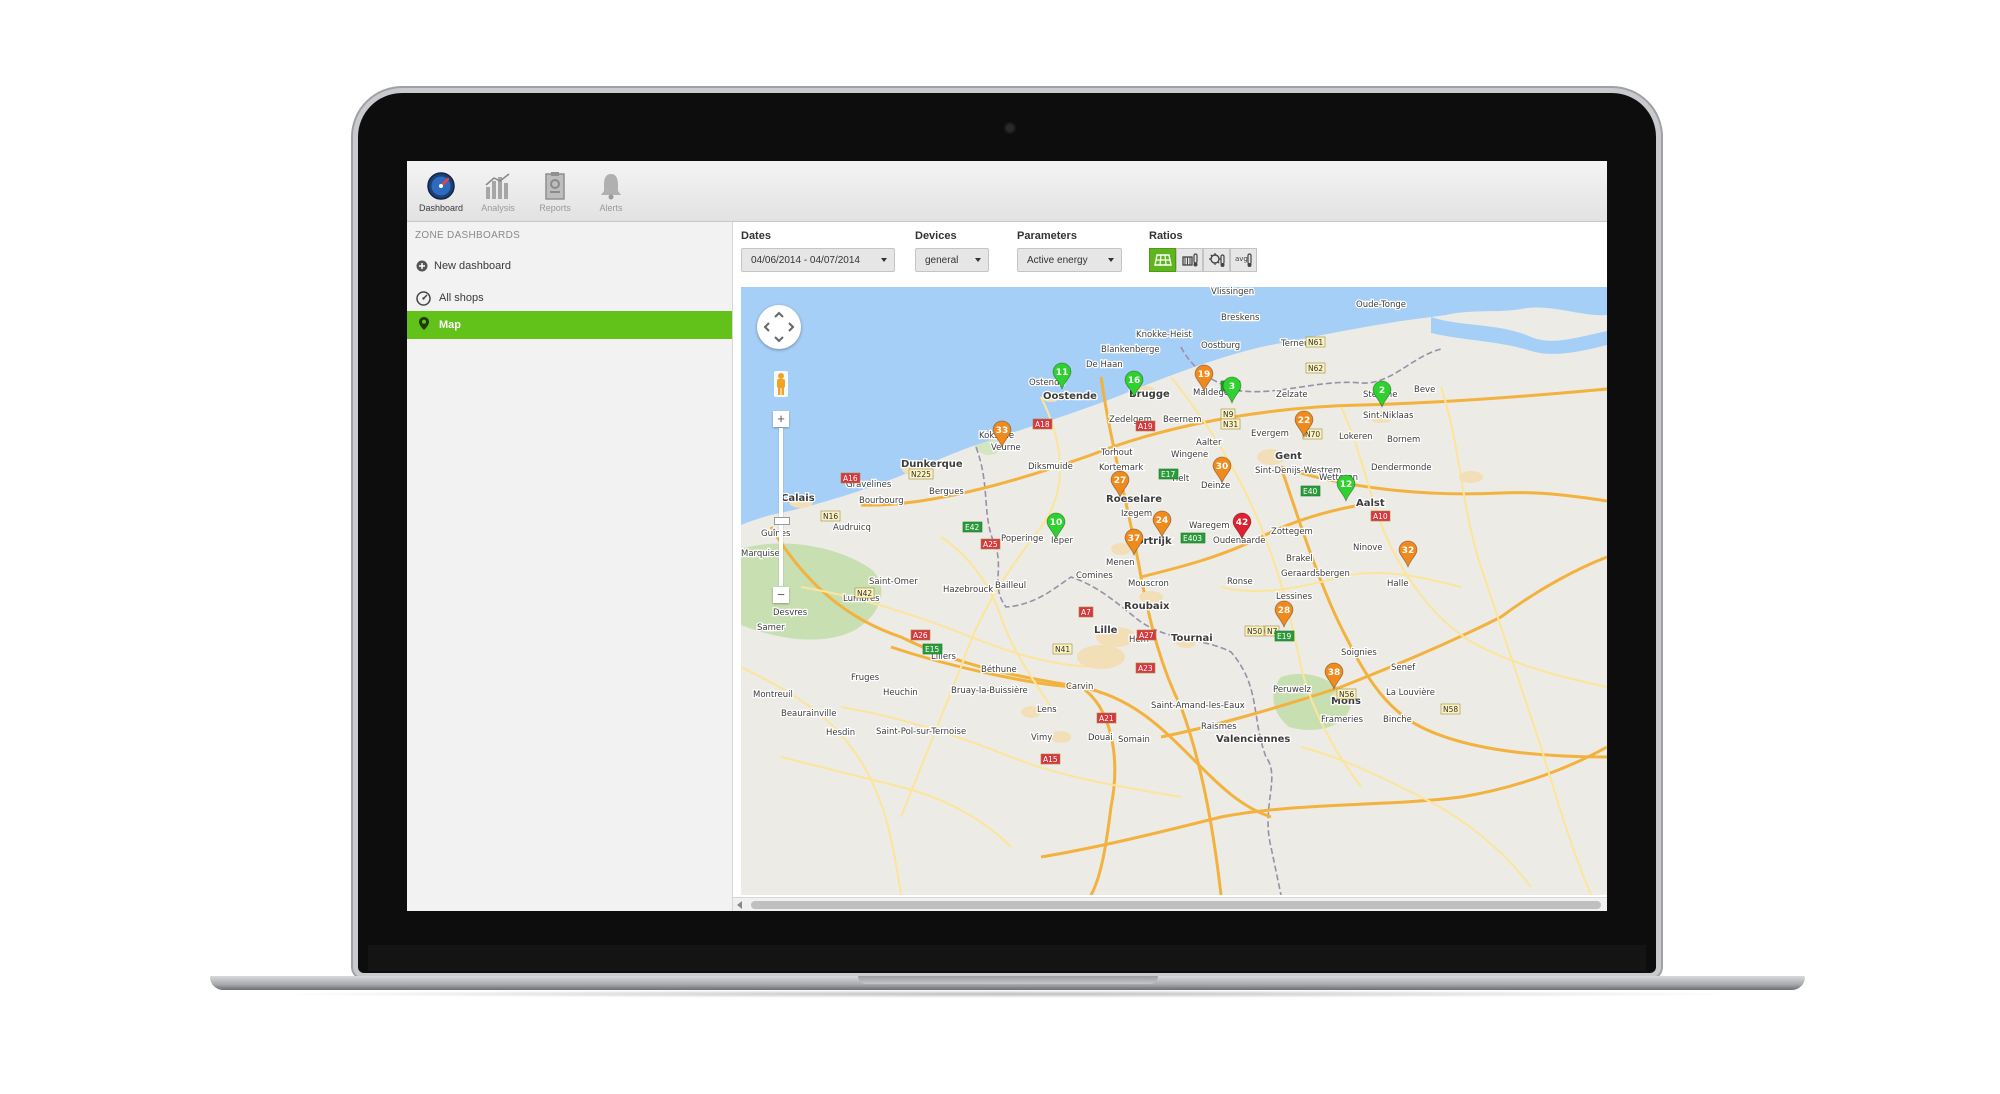 The image size is (2000, 1094). What do you see at coordinates (1388, 416) in the screenshot?
I see `map-place-label: Sint-Niklaas` at bounding box center [1388, 416].